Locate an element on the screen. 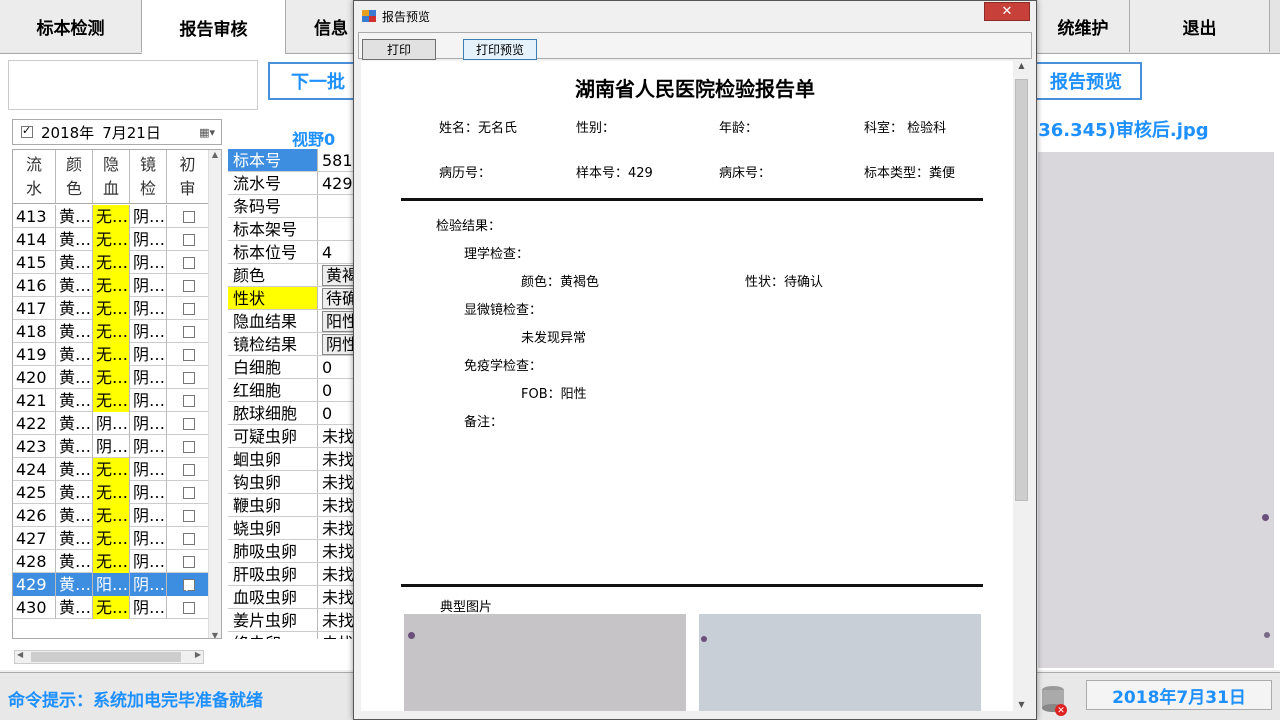  property-row: 肺吸虫卵 未找 is located at coordinates (293, 551).